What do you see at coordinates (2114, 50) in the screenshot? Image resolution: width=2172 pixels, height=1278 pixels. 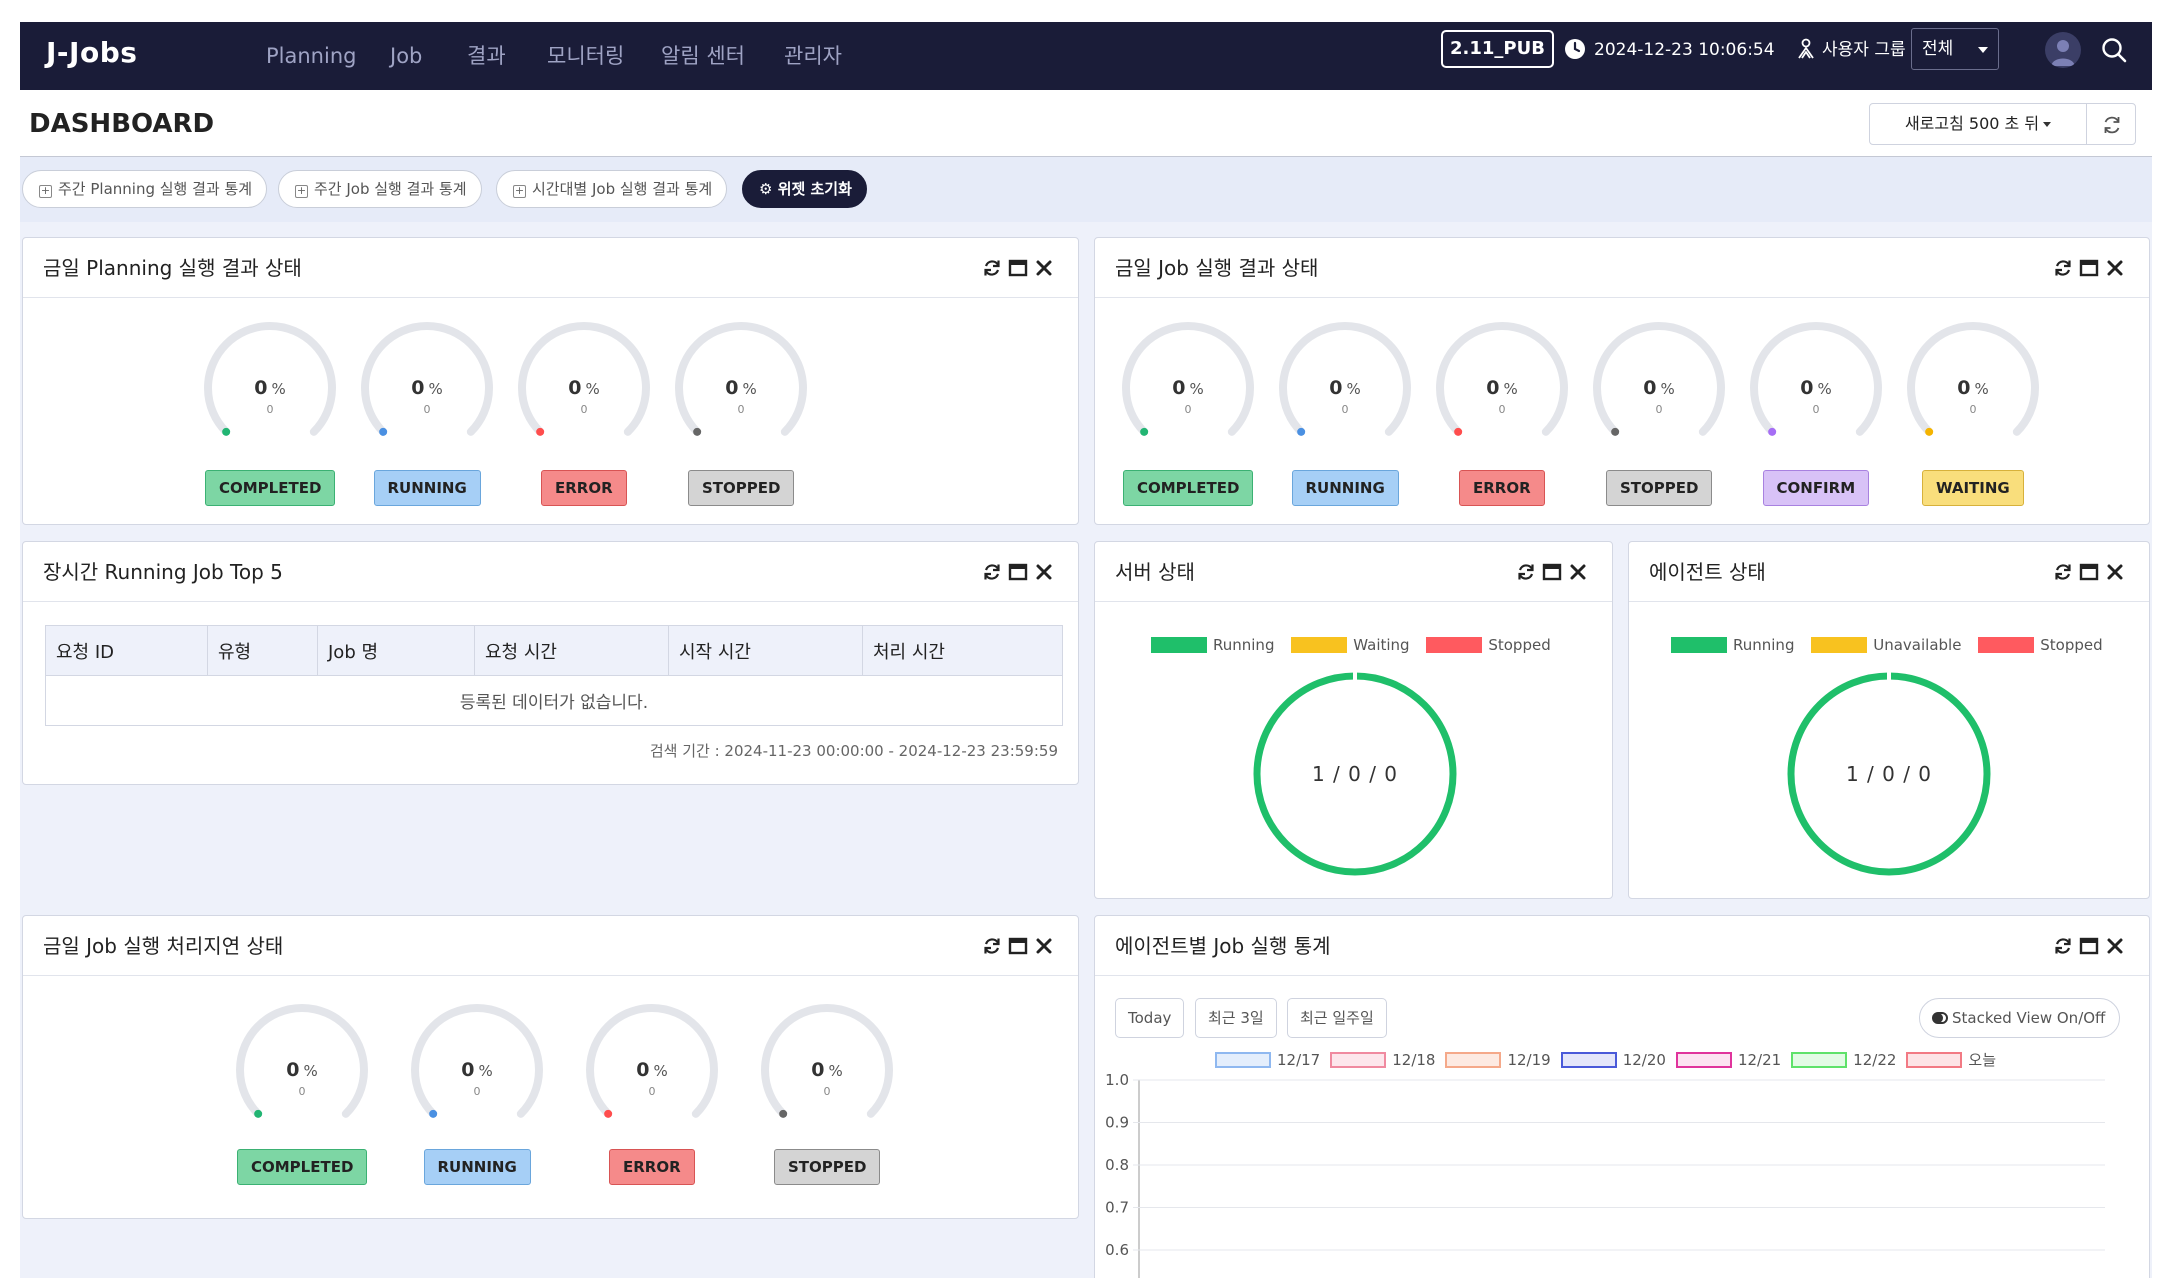 I see `search-icon` at bounding box center [2114, 50].